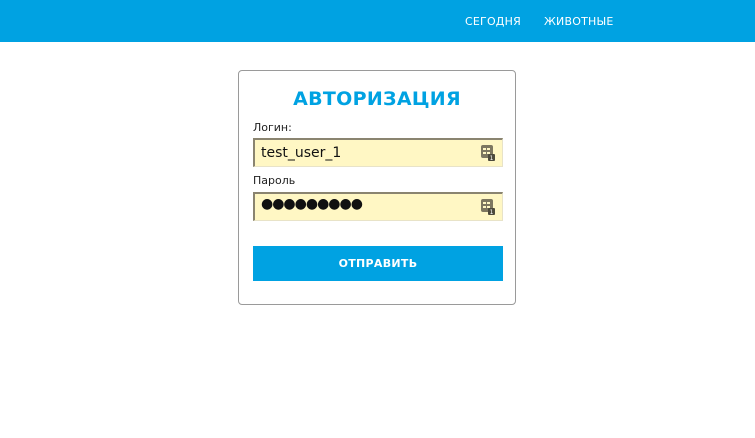  I want to click on login-input-value: test_user_1, so click(301, 153).